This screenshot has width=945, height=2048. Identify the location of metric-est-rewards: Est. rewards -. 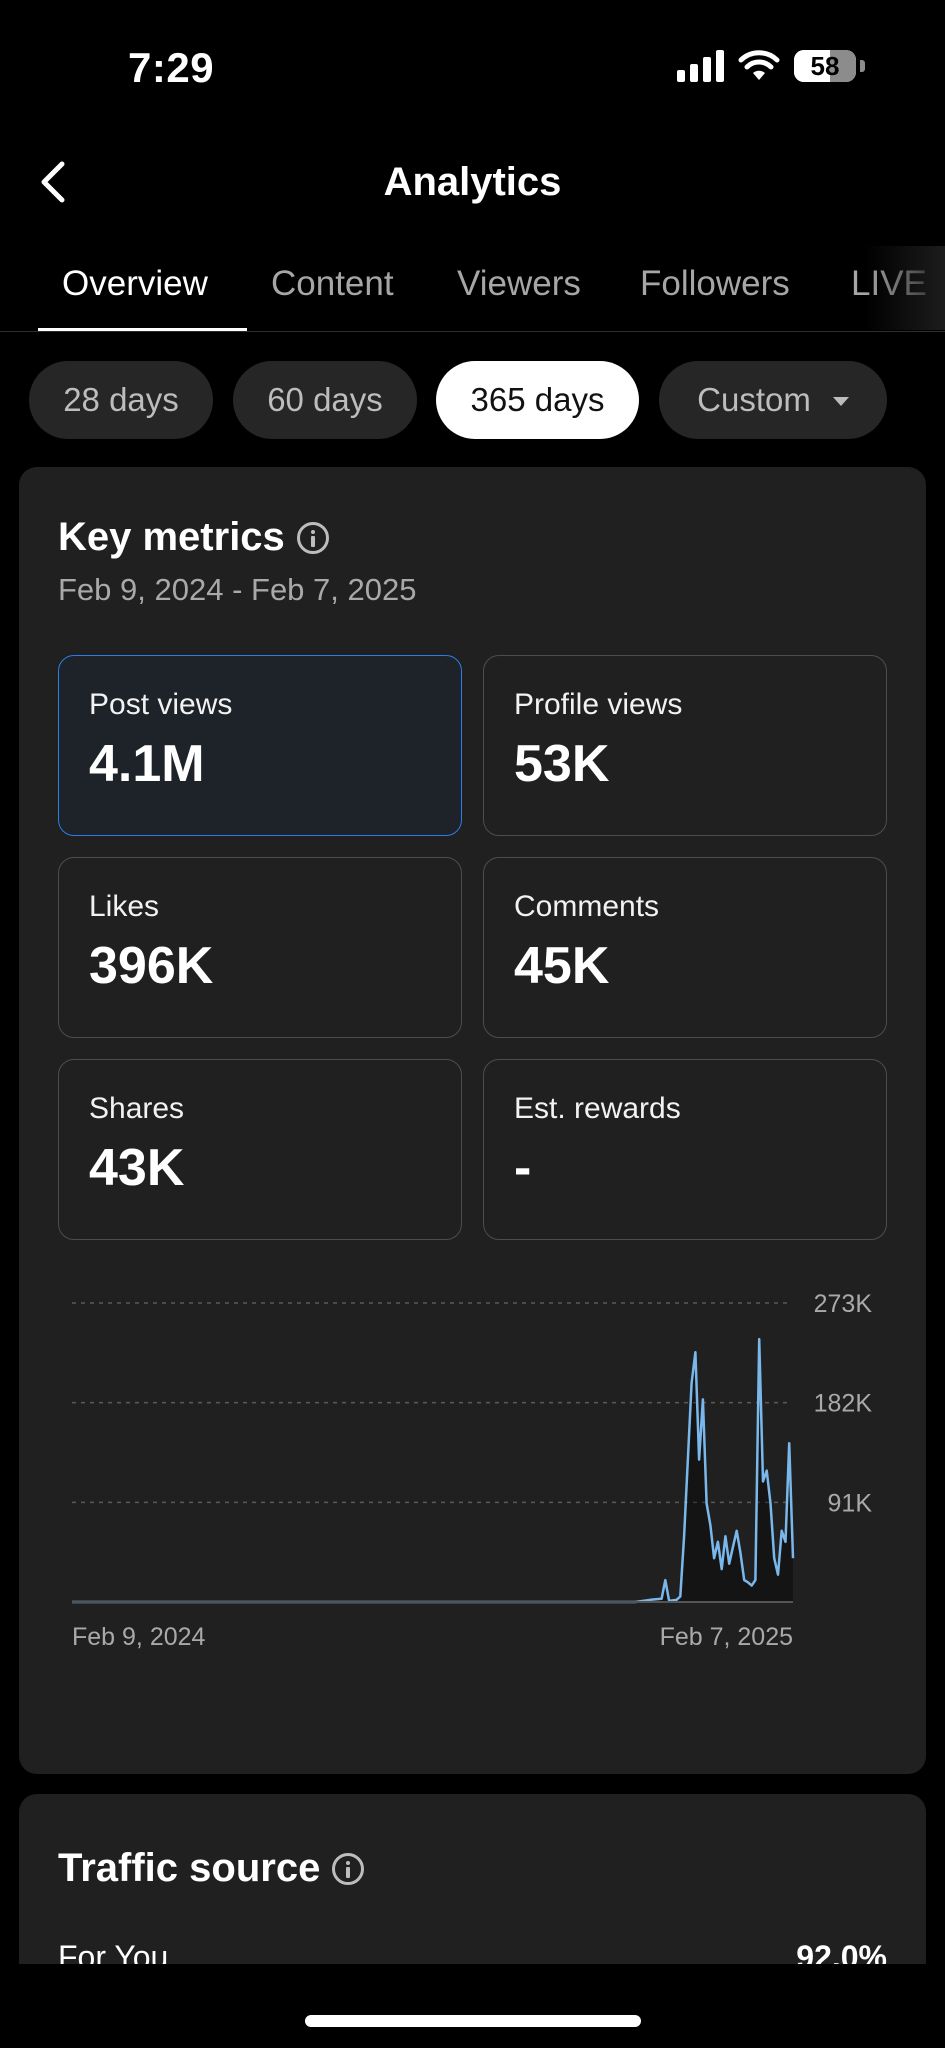
(685, 1149).